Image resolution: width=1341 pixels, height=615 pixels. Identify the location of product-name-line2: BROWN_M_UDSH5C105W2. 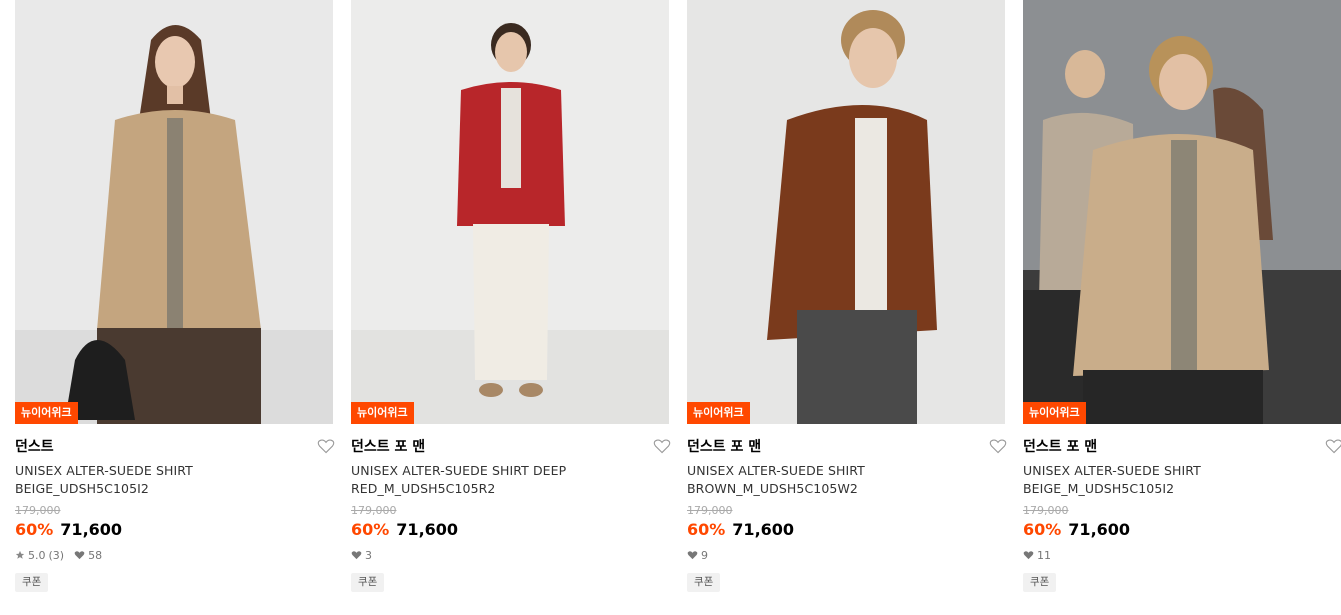
(772, 488).